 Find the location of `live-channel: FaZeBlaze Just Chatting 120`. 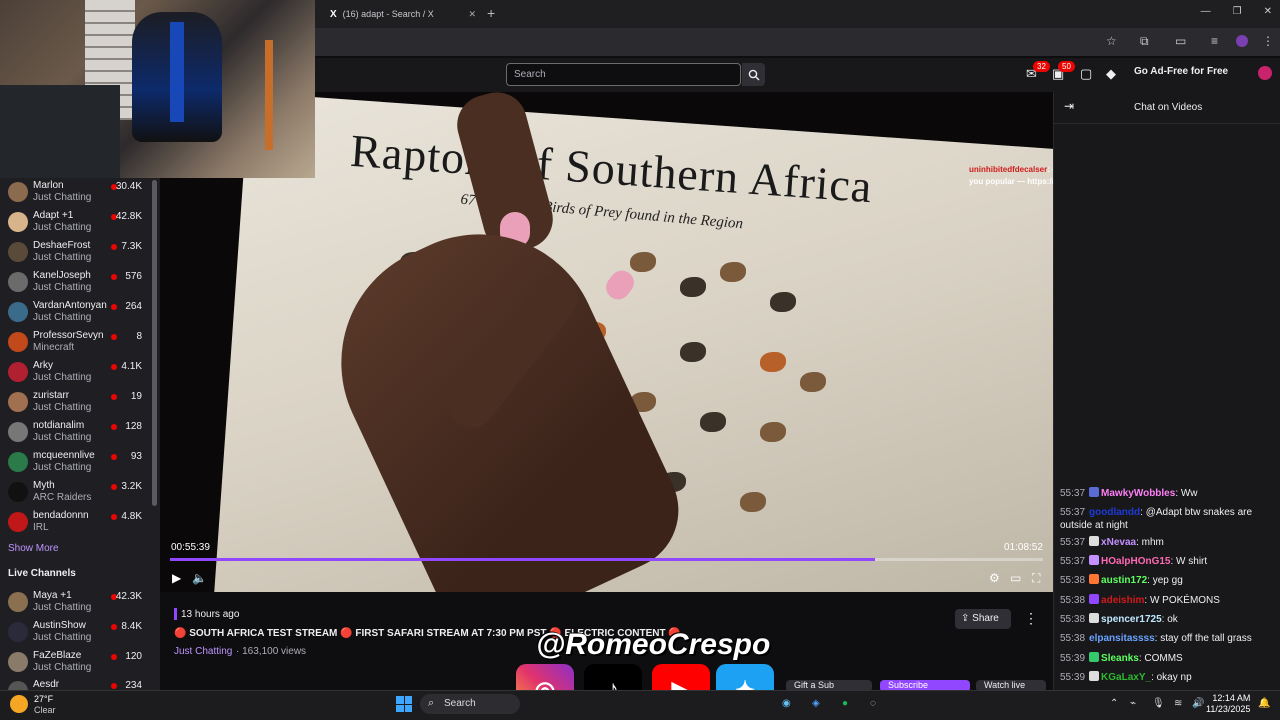

live-channel: FaZeBlaze Just Chatting 120 is located at coordinates (76, 663).